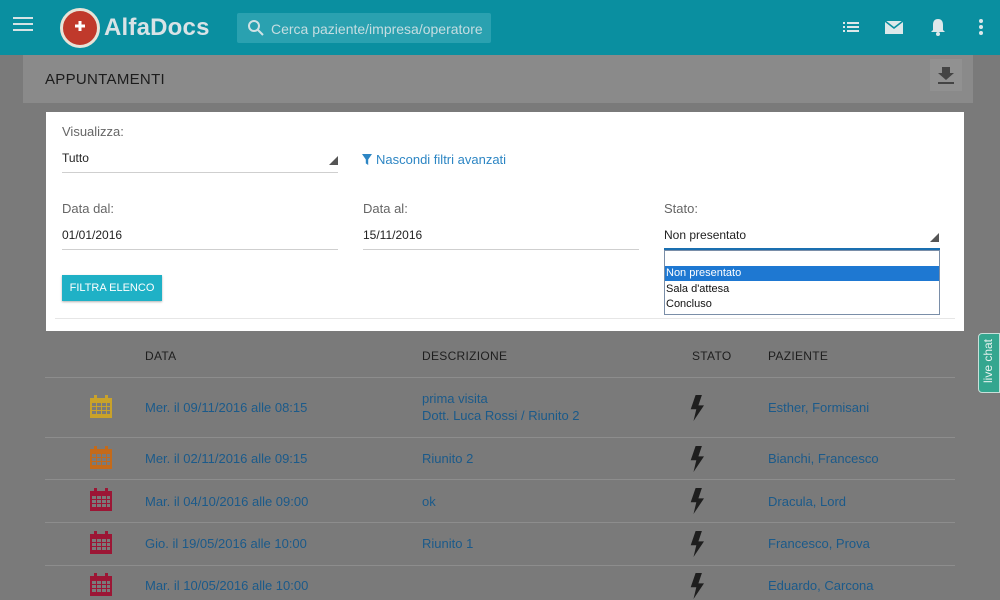 This screenshot has height=600, width=1000. What do you see at coordinates (447, 458) in the screenshot?
I see `appointment-description: Riunito 2` at bounding box center [447, 458].